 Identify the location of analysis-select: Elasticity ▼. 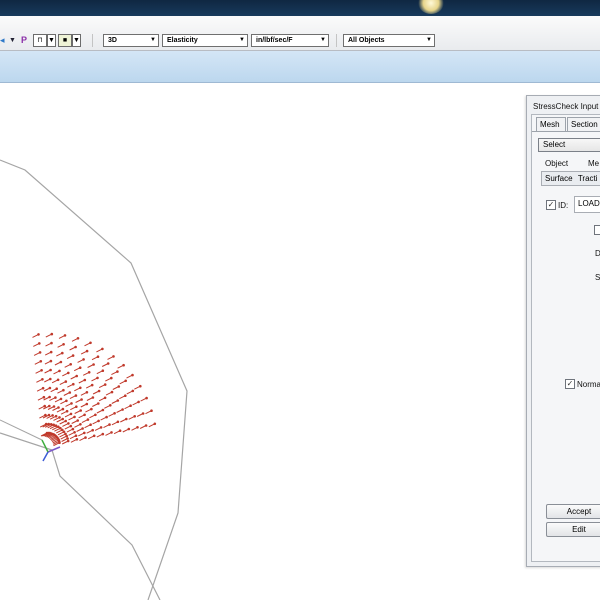
(205, 40).